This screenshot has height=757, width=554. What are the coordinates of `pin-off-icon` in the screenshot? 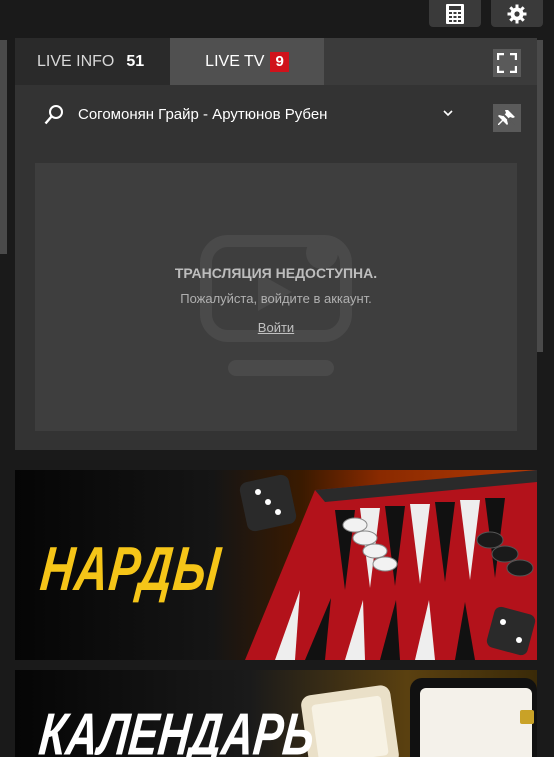 It's located at (507, 118).